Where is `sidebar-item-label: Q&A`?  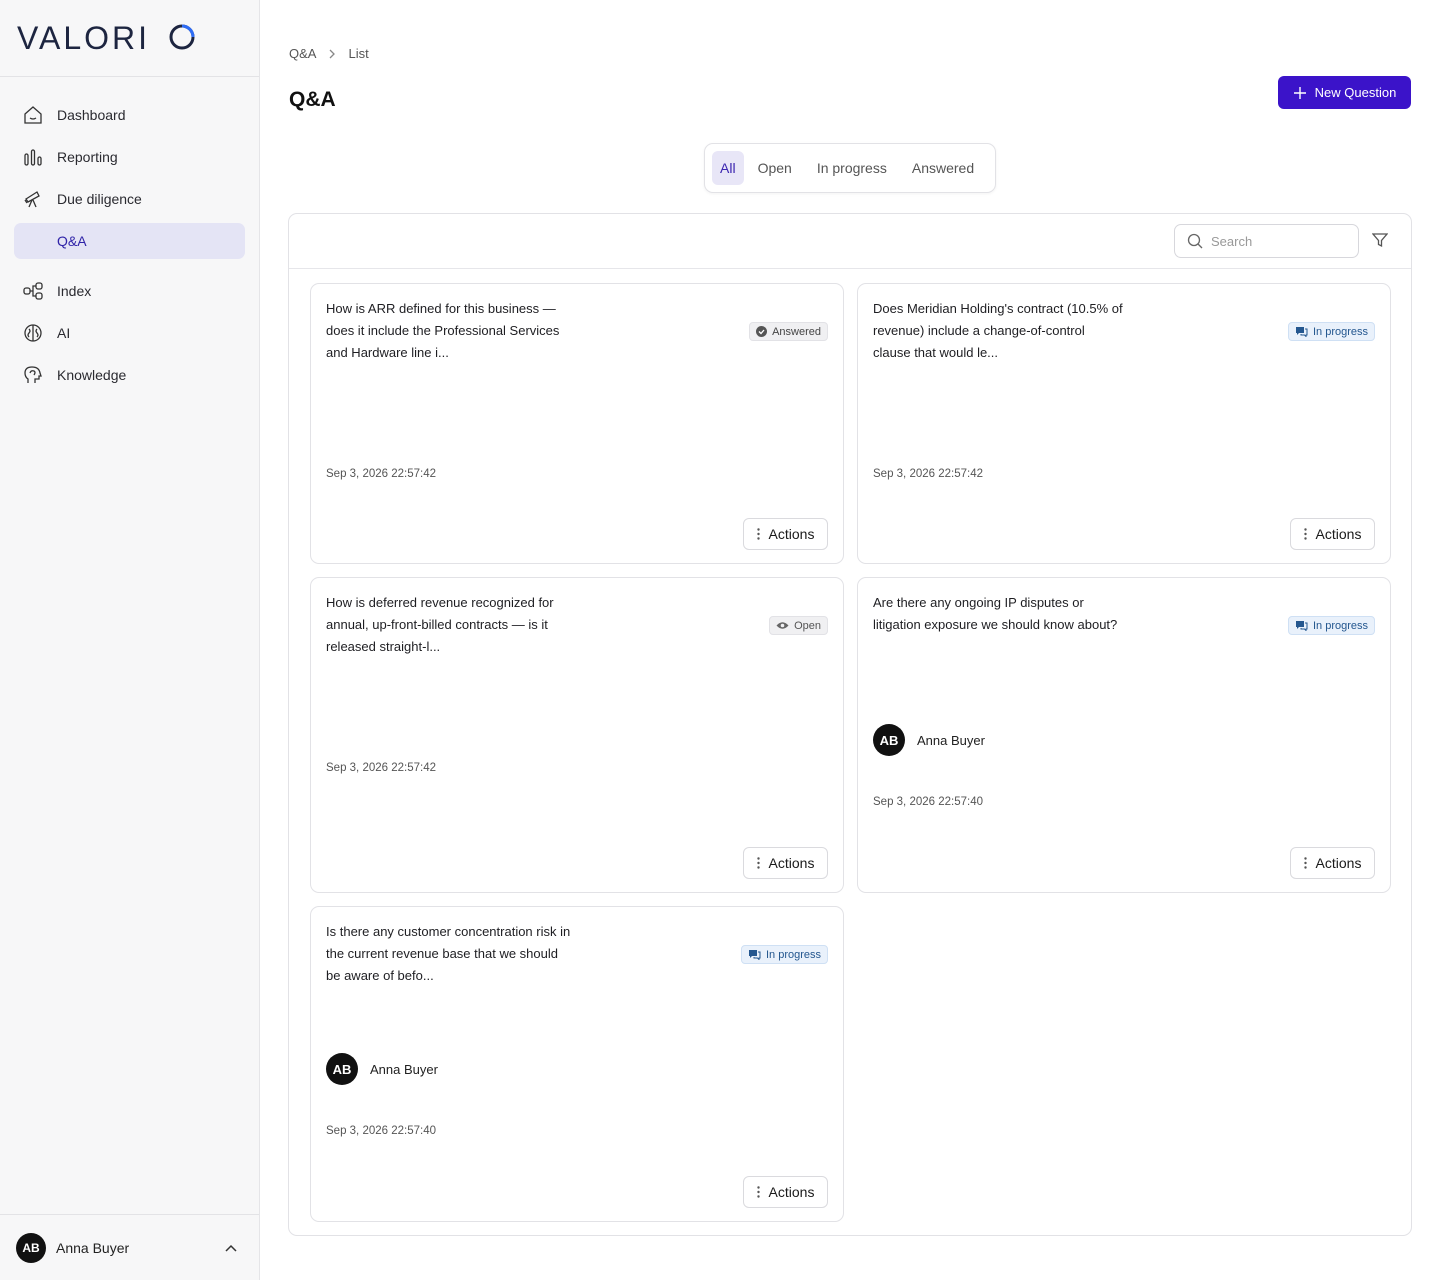
sidebar-item-label: Q&A is located at coordinates (72, 241).